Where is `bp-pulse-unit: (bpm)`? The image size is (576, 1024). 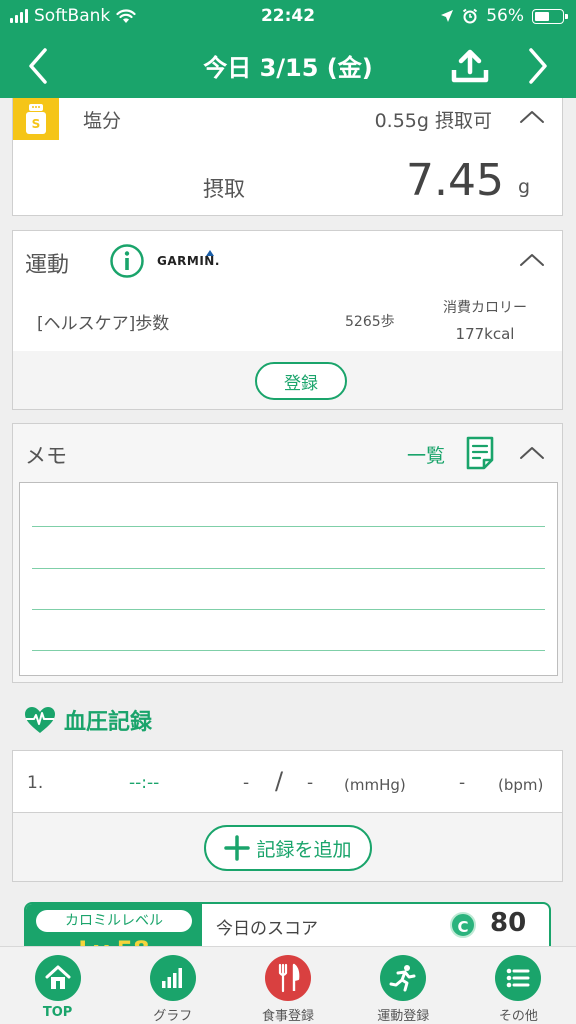 bp-pulse-unit: (bpm) is located at coordinates (521, 785).